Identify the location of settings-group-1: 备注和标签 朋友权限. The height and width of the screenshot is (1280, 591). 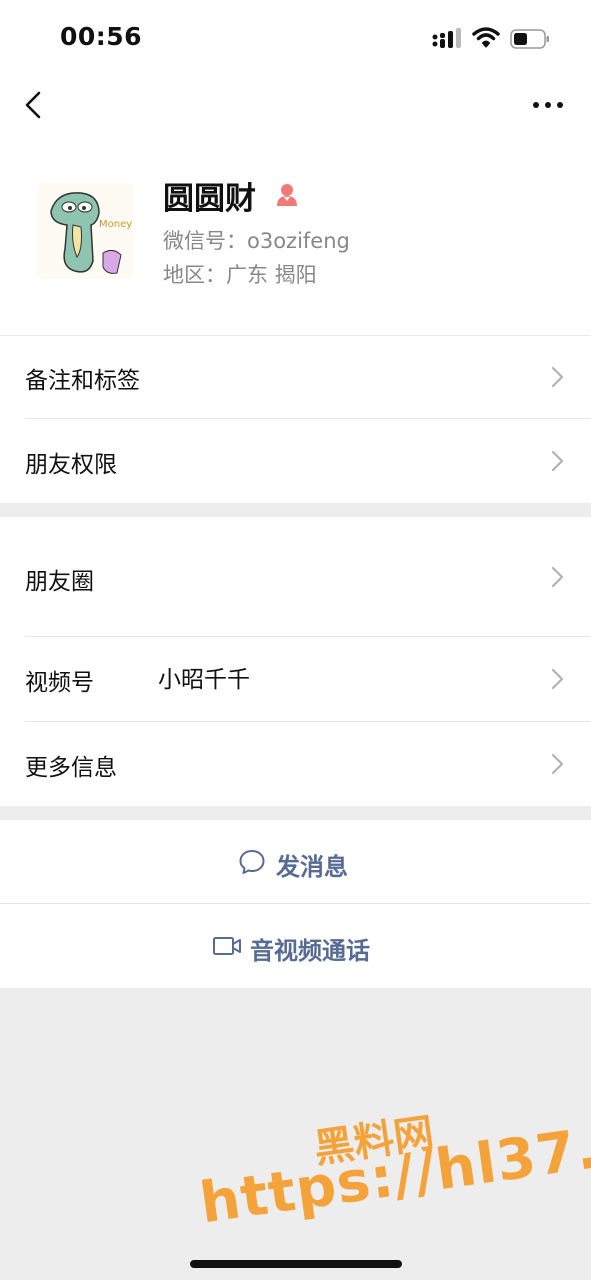
(295, 419).